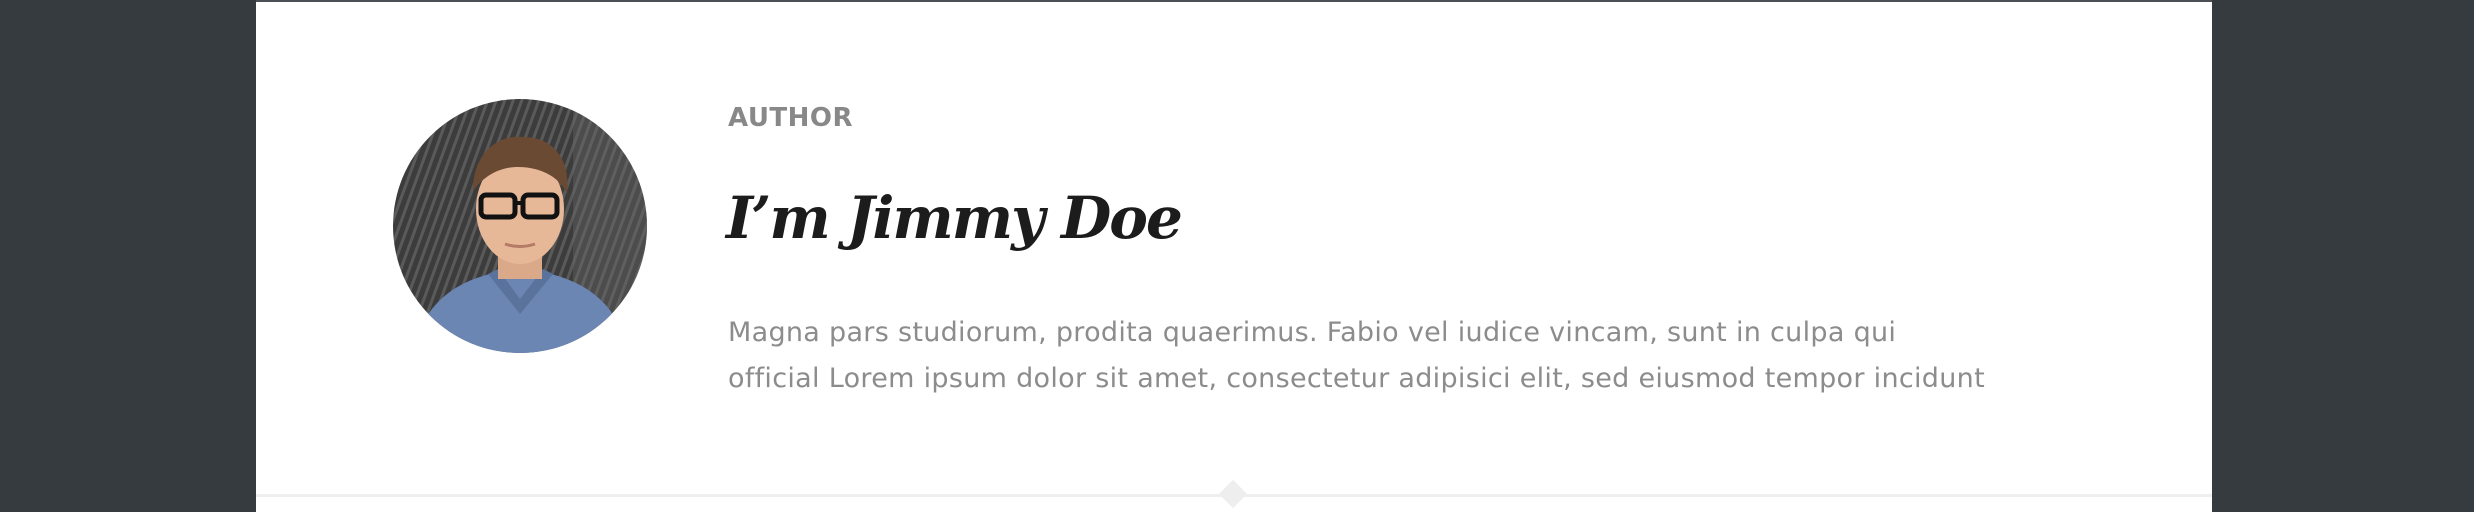 This screenshot has width=2474, height=512. What do you see at coordinates (954, 218) in the screenshot?
I see `author-name-heading: I’m Jimmy Doe` at bounding box center [954, 218].